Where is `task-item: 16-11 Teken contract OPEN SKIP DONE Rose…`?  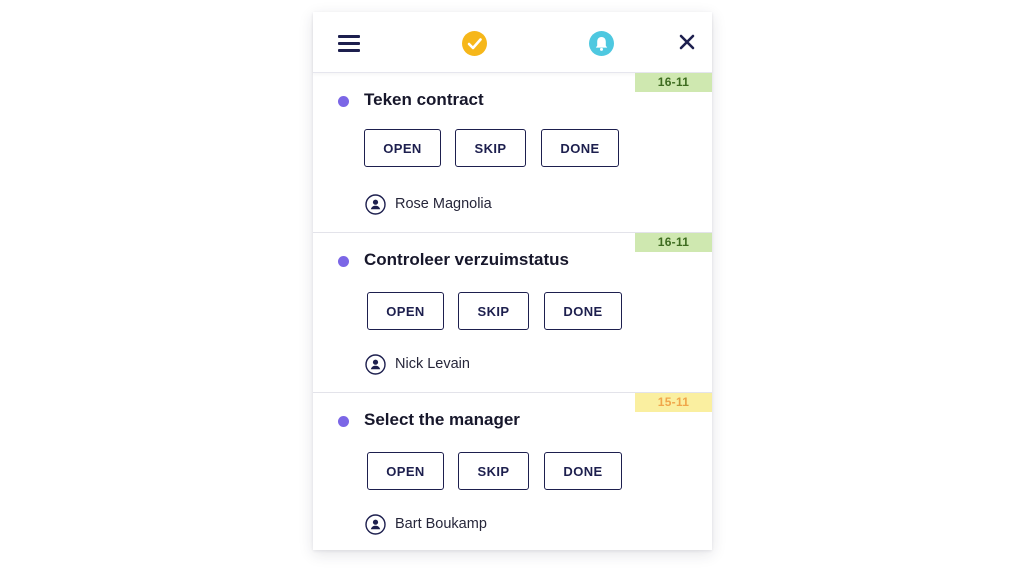 task-item: 16-11 Teken contract OPEN SKIP DONE Rose… is located at coordinates (512, 153).